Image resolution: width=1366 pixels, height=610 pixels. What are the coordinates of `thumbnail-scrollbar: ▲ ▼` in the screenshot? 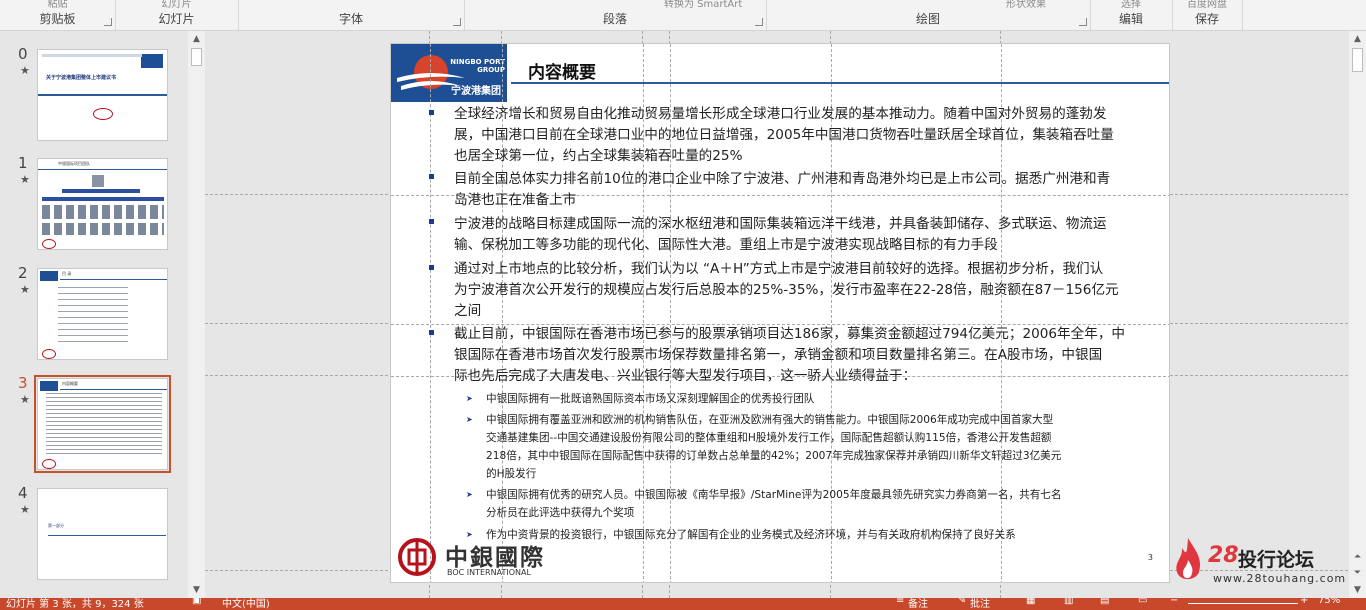 It's located at (196, 314).